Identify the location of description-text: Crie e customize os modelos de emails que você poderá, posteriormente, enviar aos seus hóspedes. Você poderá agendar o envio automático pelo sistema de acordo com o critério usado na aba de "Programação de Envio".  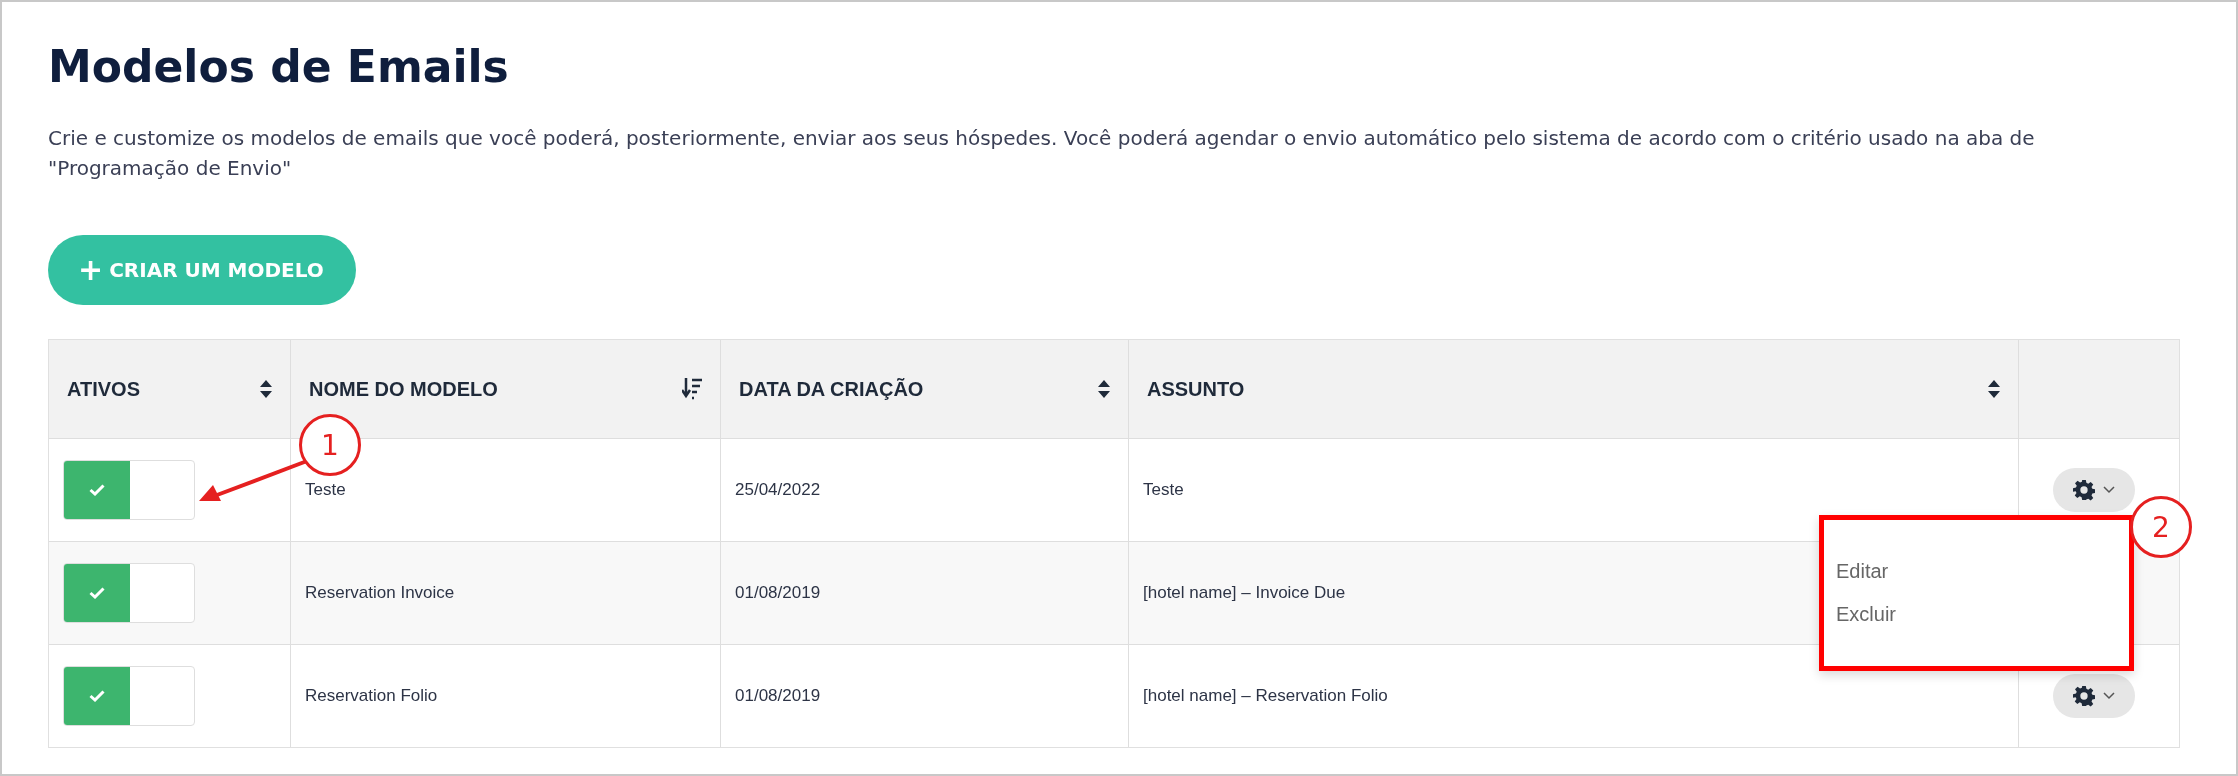
(1042, 154).